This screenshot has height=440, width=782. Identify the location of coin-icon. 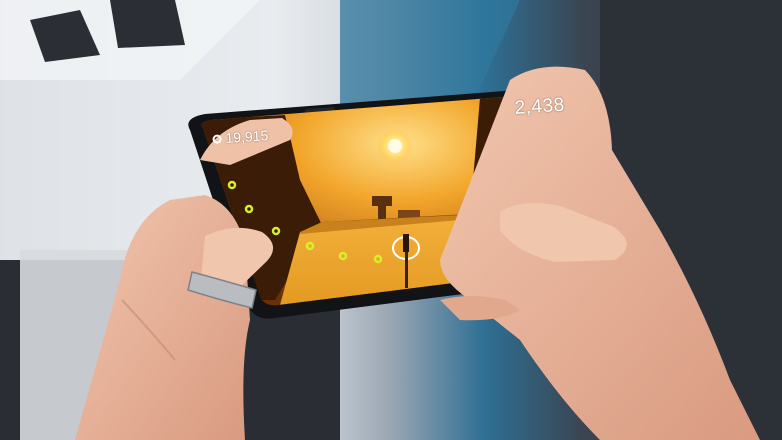
(217, 138).